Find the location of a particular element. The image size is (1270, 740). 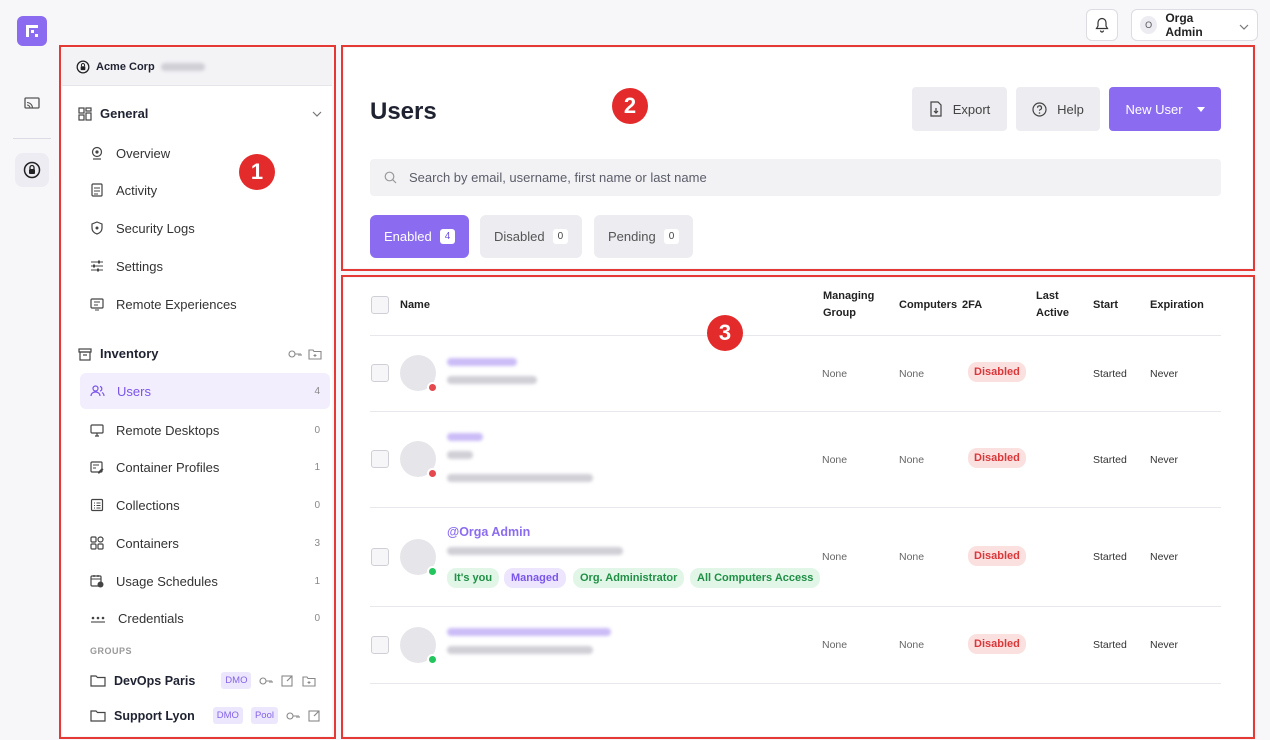

sidebar-item-usage-schedules: Usage Schedules 1 is located at coordinates (205, 581).